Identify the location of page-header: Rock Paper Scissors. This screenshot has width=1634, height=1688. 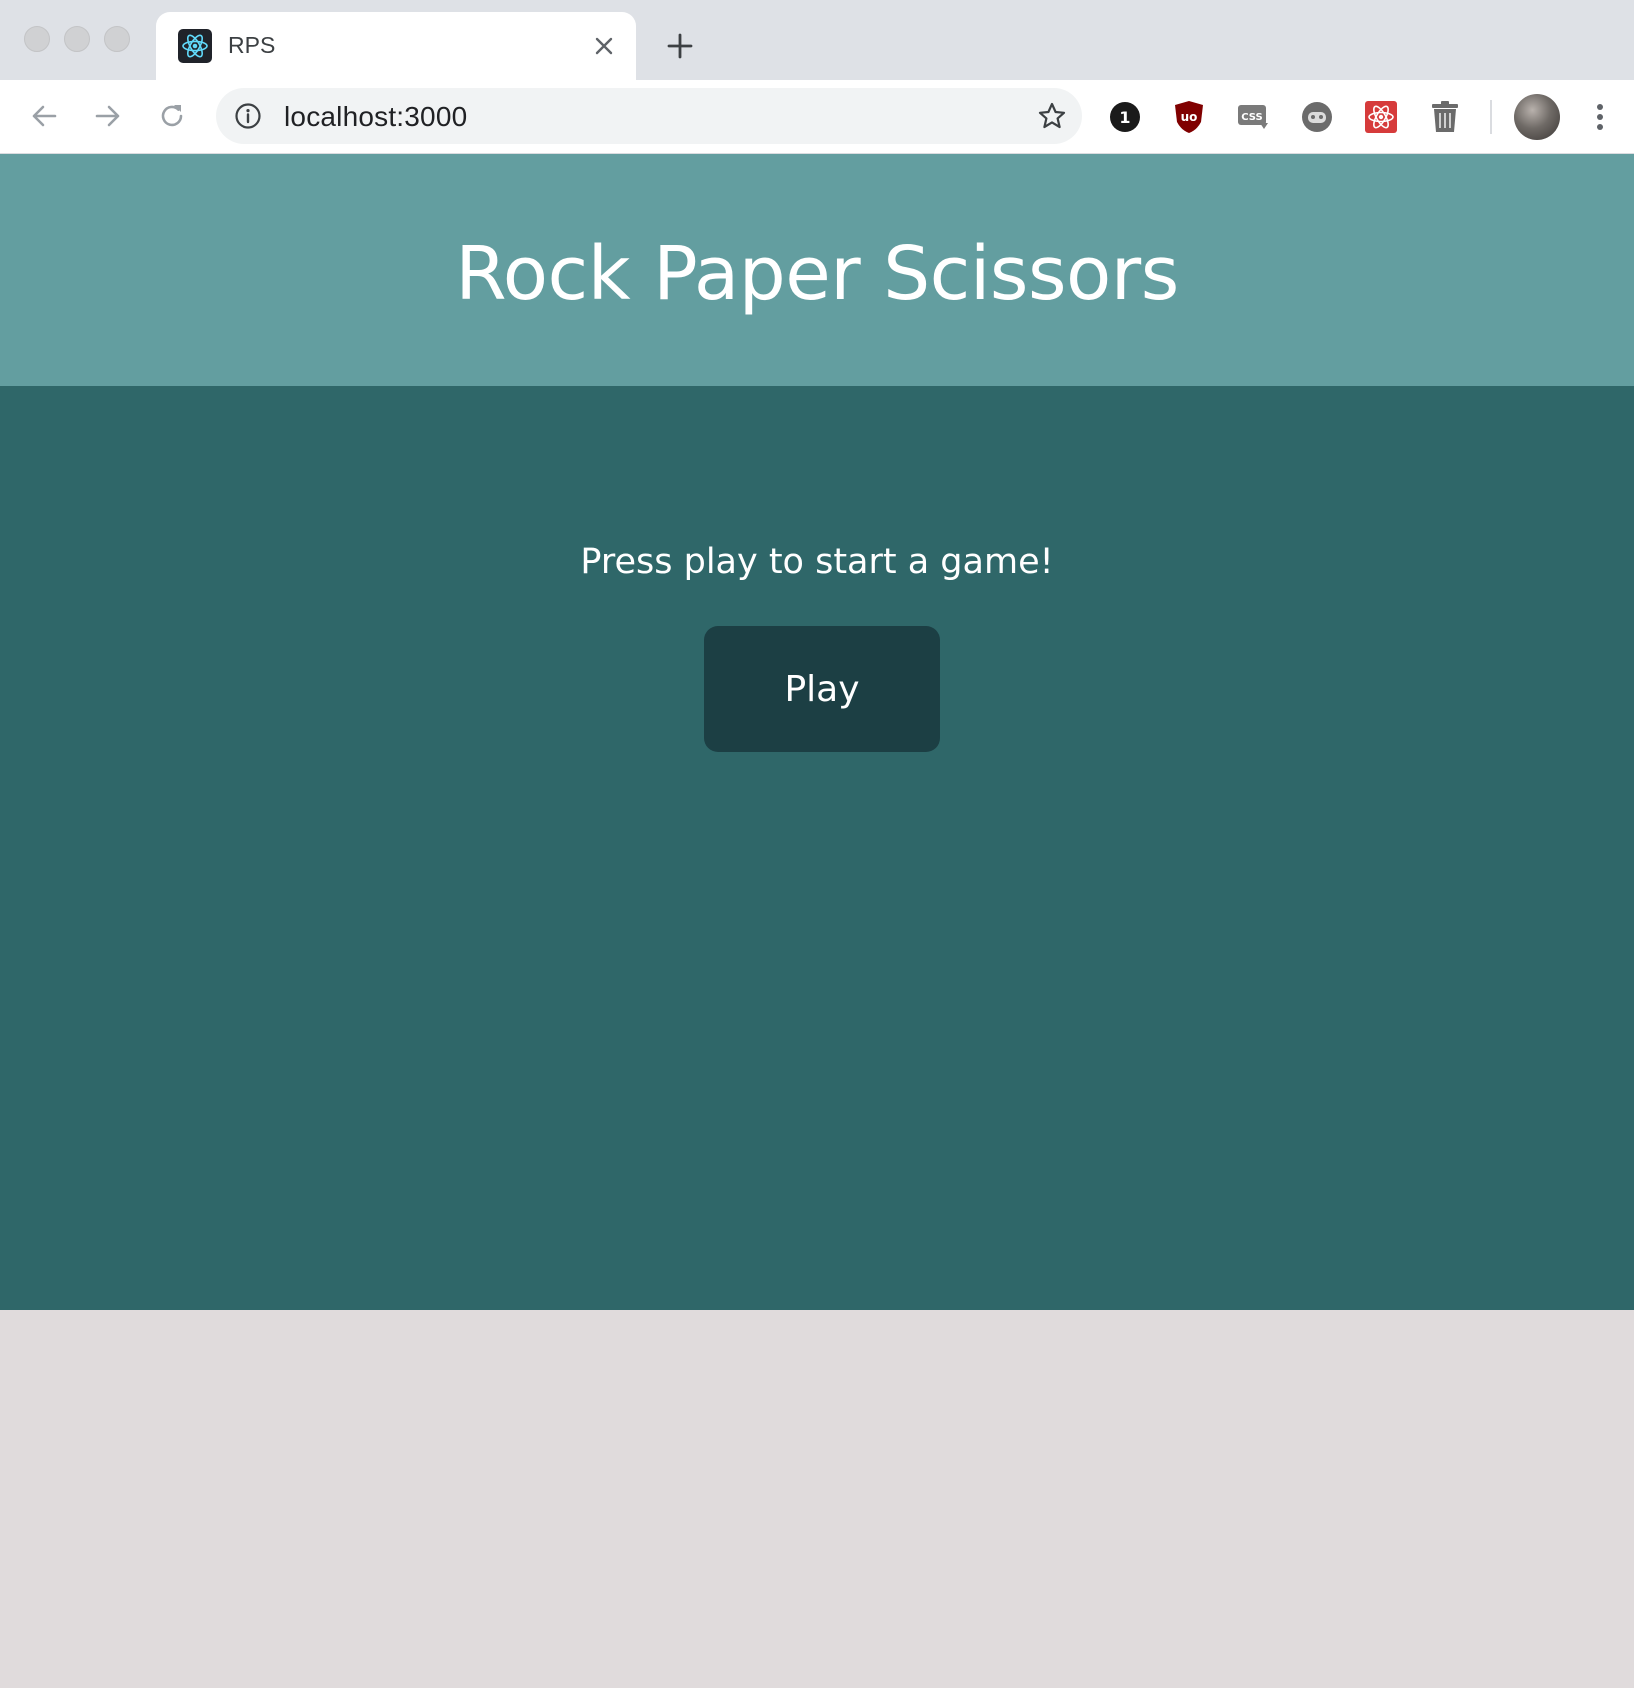
(817, 270).